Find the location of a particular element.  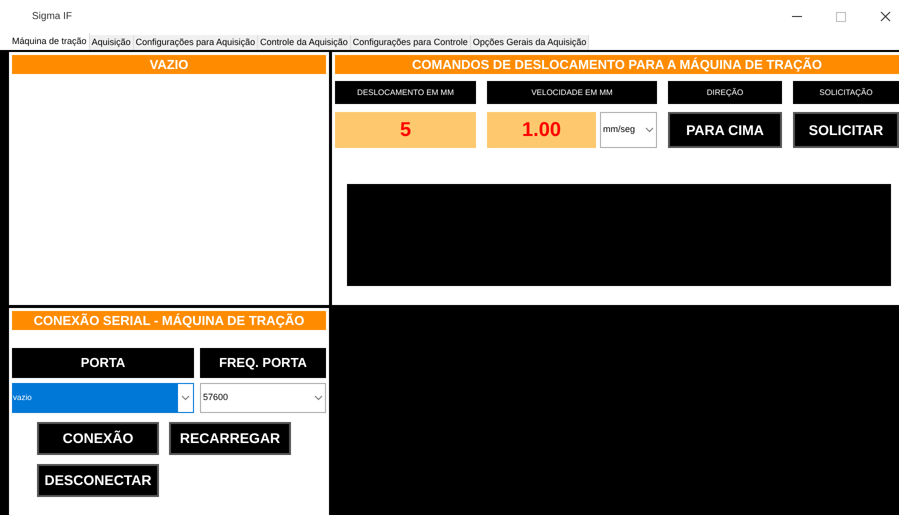

column-label: DESLOCAMENTO EM MM is located at coordinates (405, 92).